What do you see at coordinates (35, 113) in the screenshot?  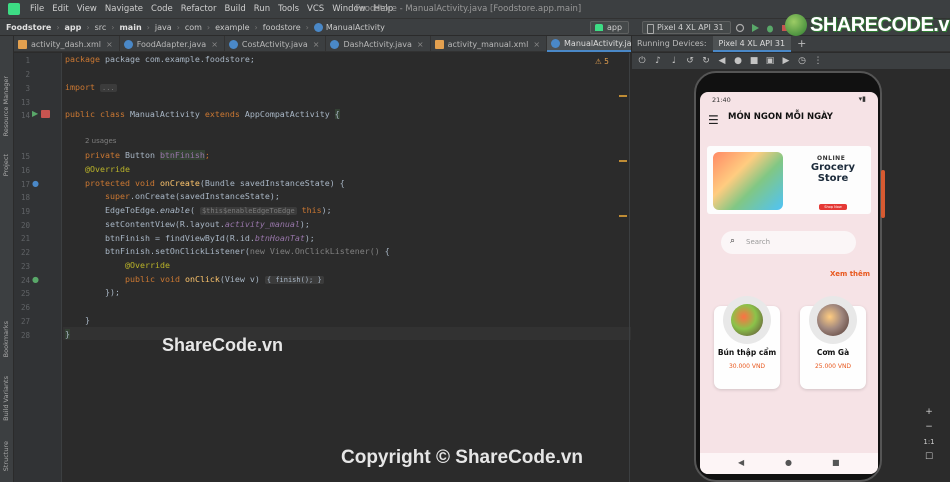 I see `run-gutter-icon: ▶` at bounding box center [35, 113].